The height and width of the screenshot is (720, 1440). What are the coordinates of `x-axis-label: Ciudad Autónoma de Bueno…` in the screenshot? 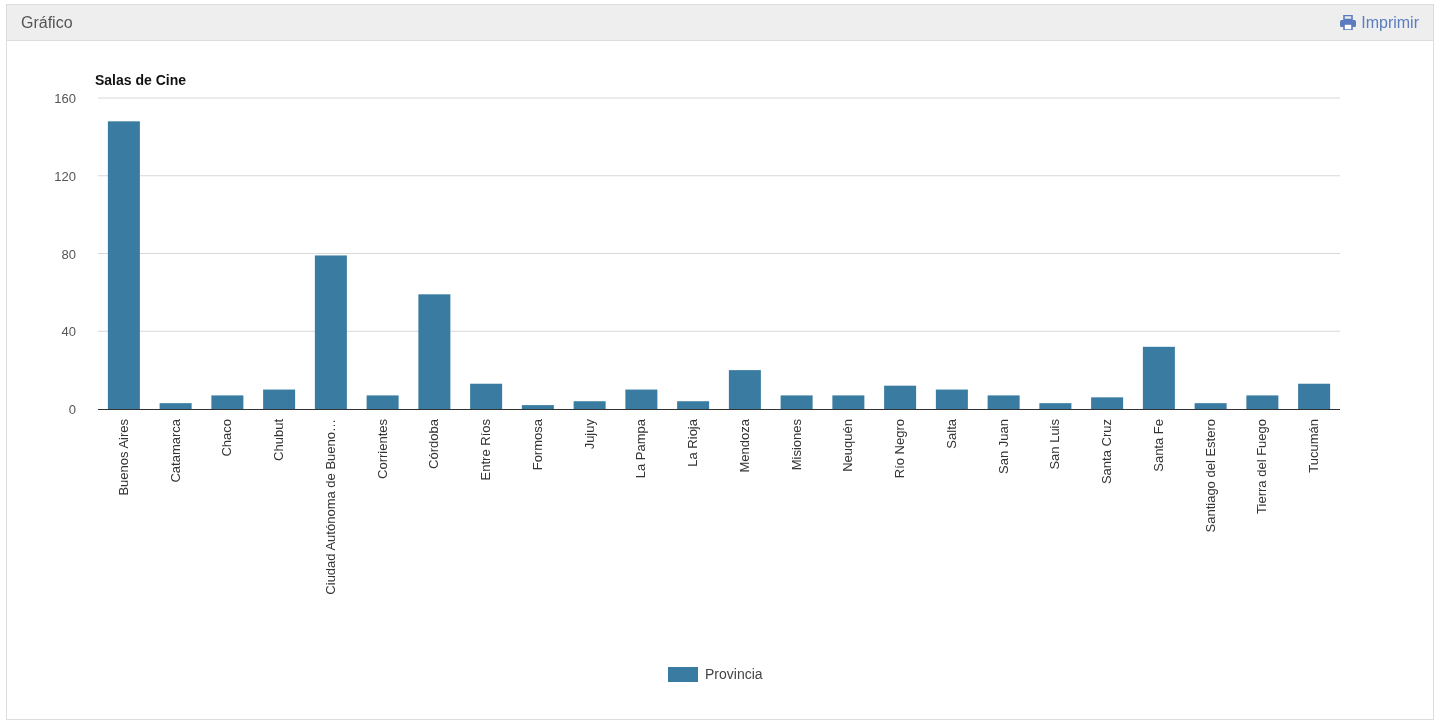 It's located at (330, 507).